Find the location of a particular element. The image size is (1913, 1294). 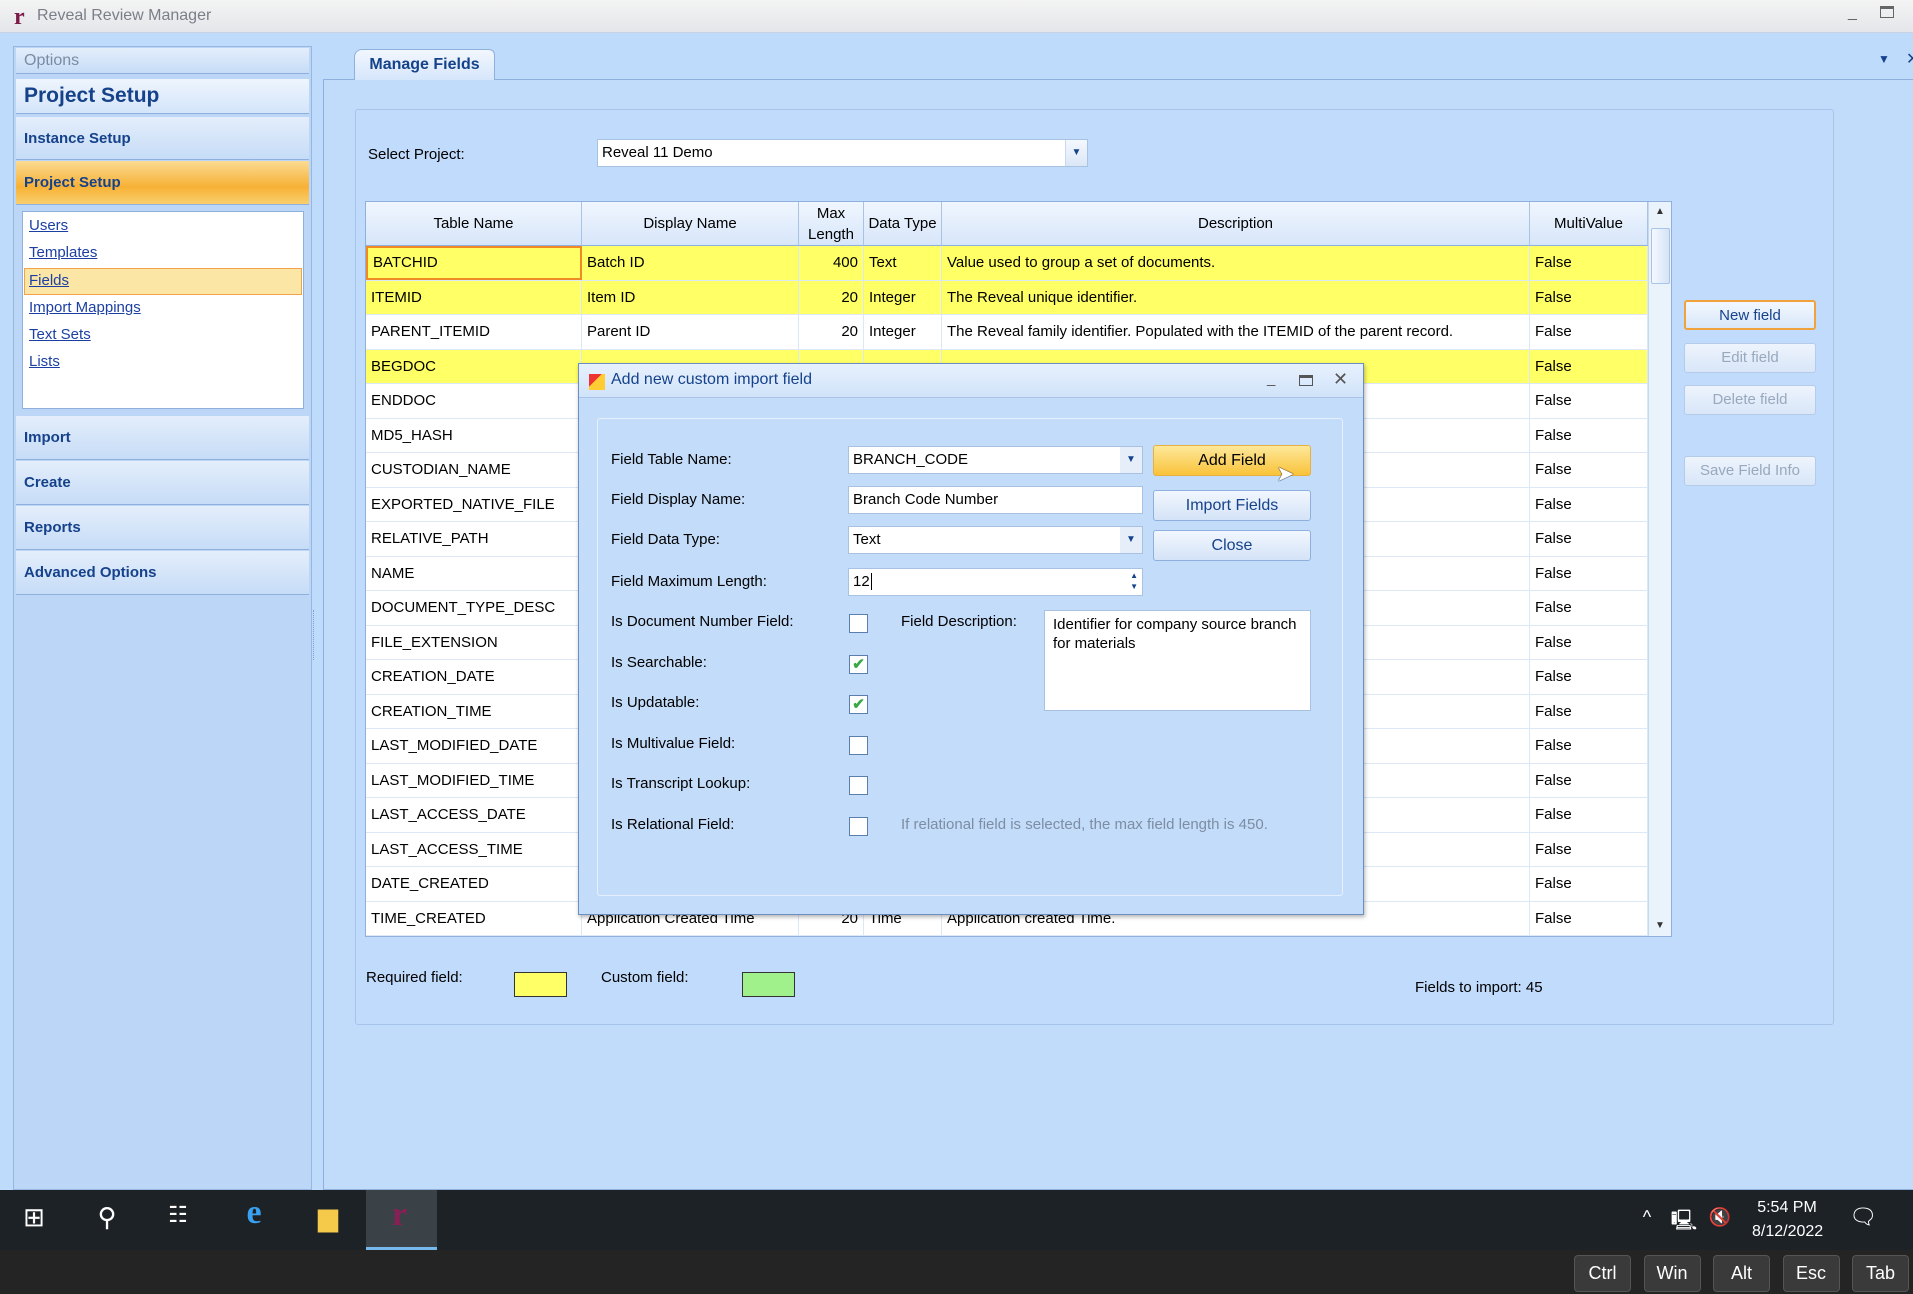

tab-close-icon: ✕ is located at coordinates (1909, 59).